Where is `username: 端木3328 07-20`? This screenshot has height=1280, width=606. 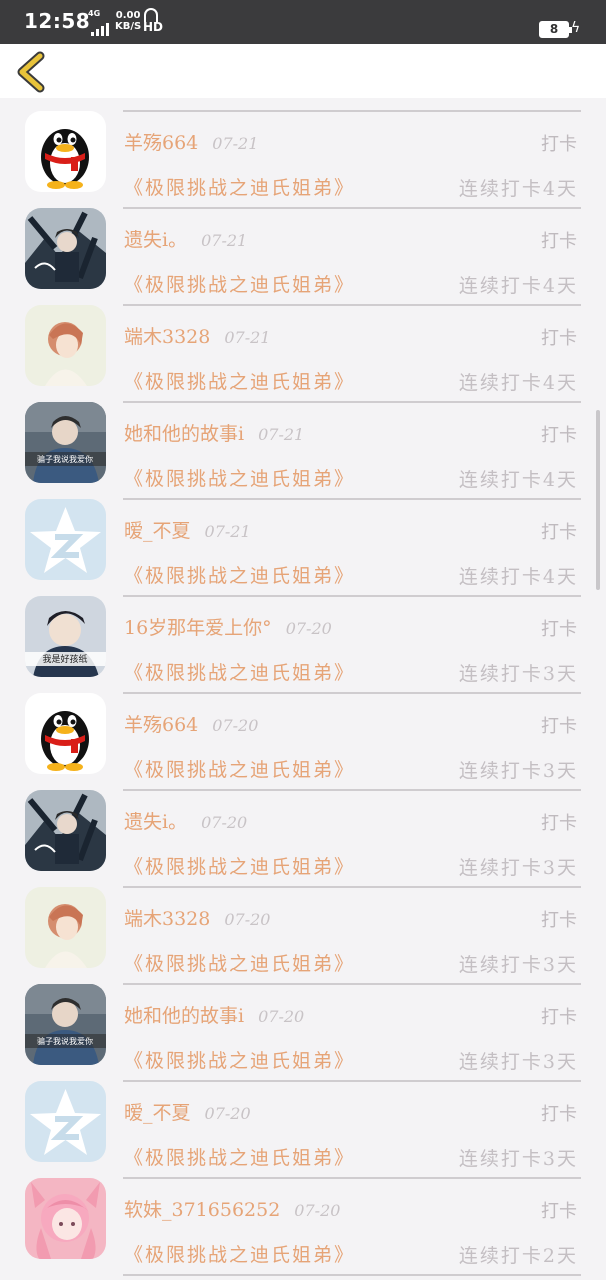
username: 端木3328 07-20 is located at coordinates (197, 917).